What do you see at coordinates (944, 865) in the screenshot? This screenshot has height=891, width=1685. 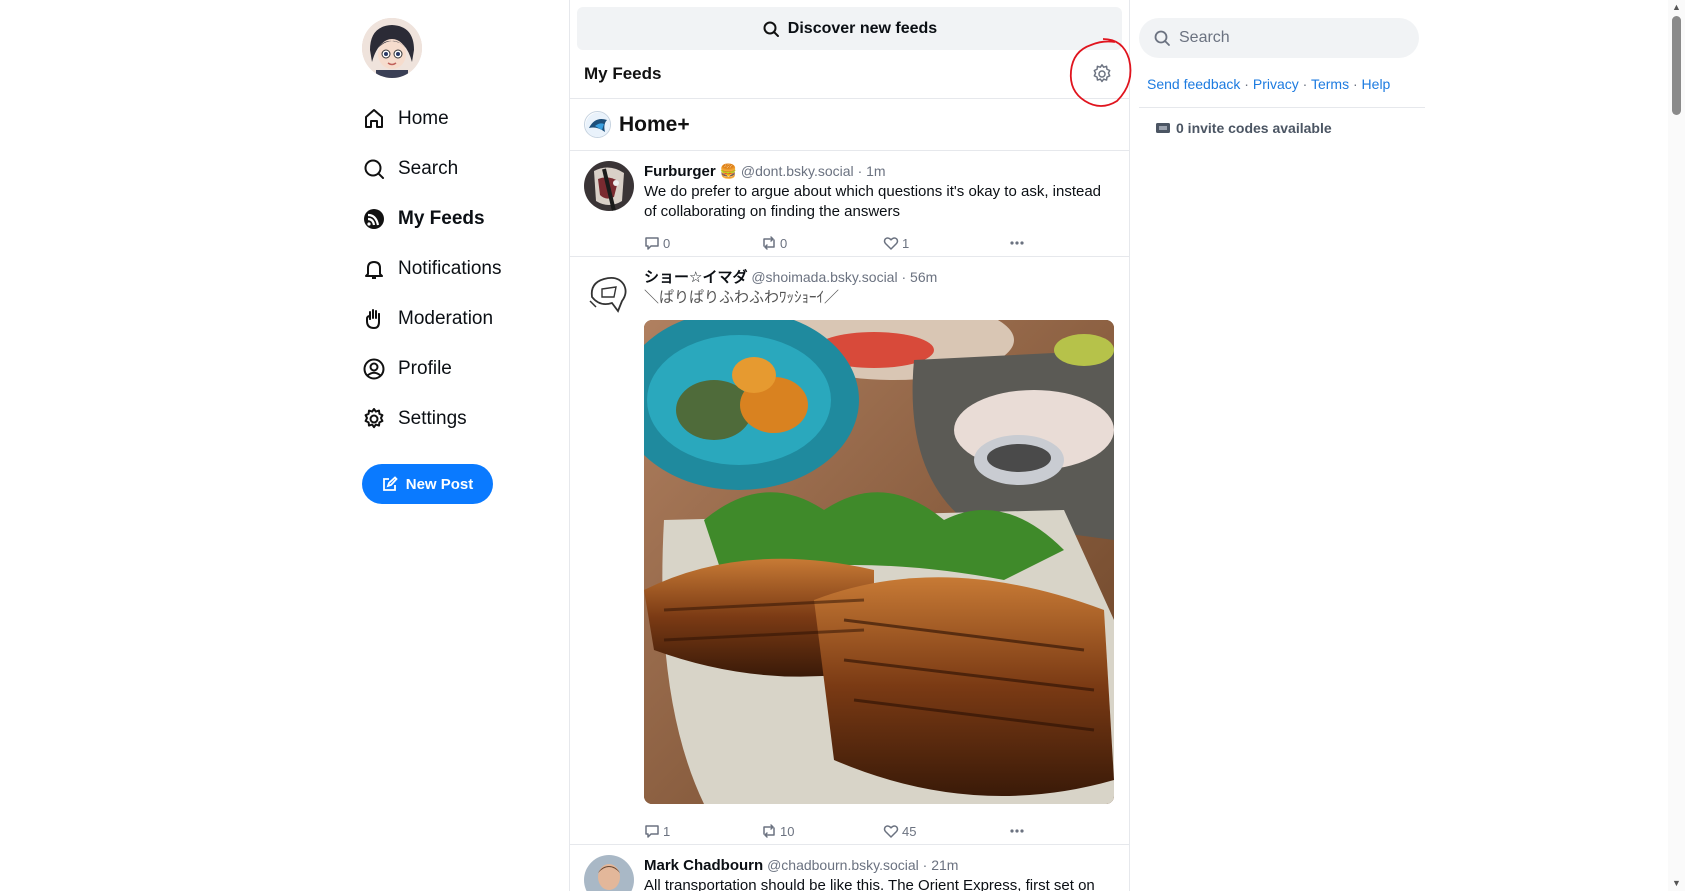 I see `post-time: 21m` at bounding box center [944, 865].